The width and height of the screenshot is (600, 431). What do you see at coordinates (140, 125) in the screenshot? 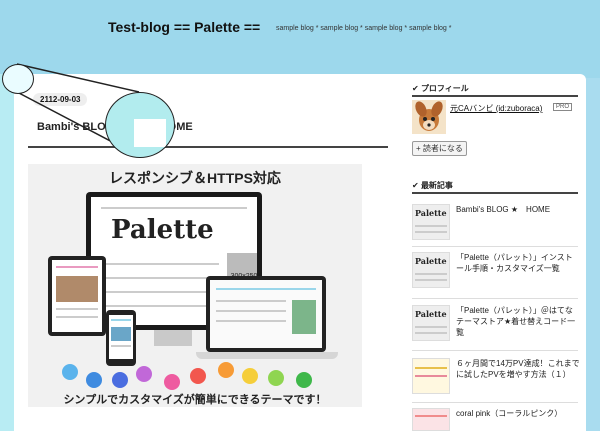
I see `magnifier-large-lens` at bounding box center [140, 125].